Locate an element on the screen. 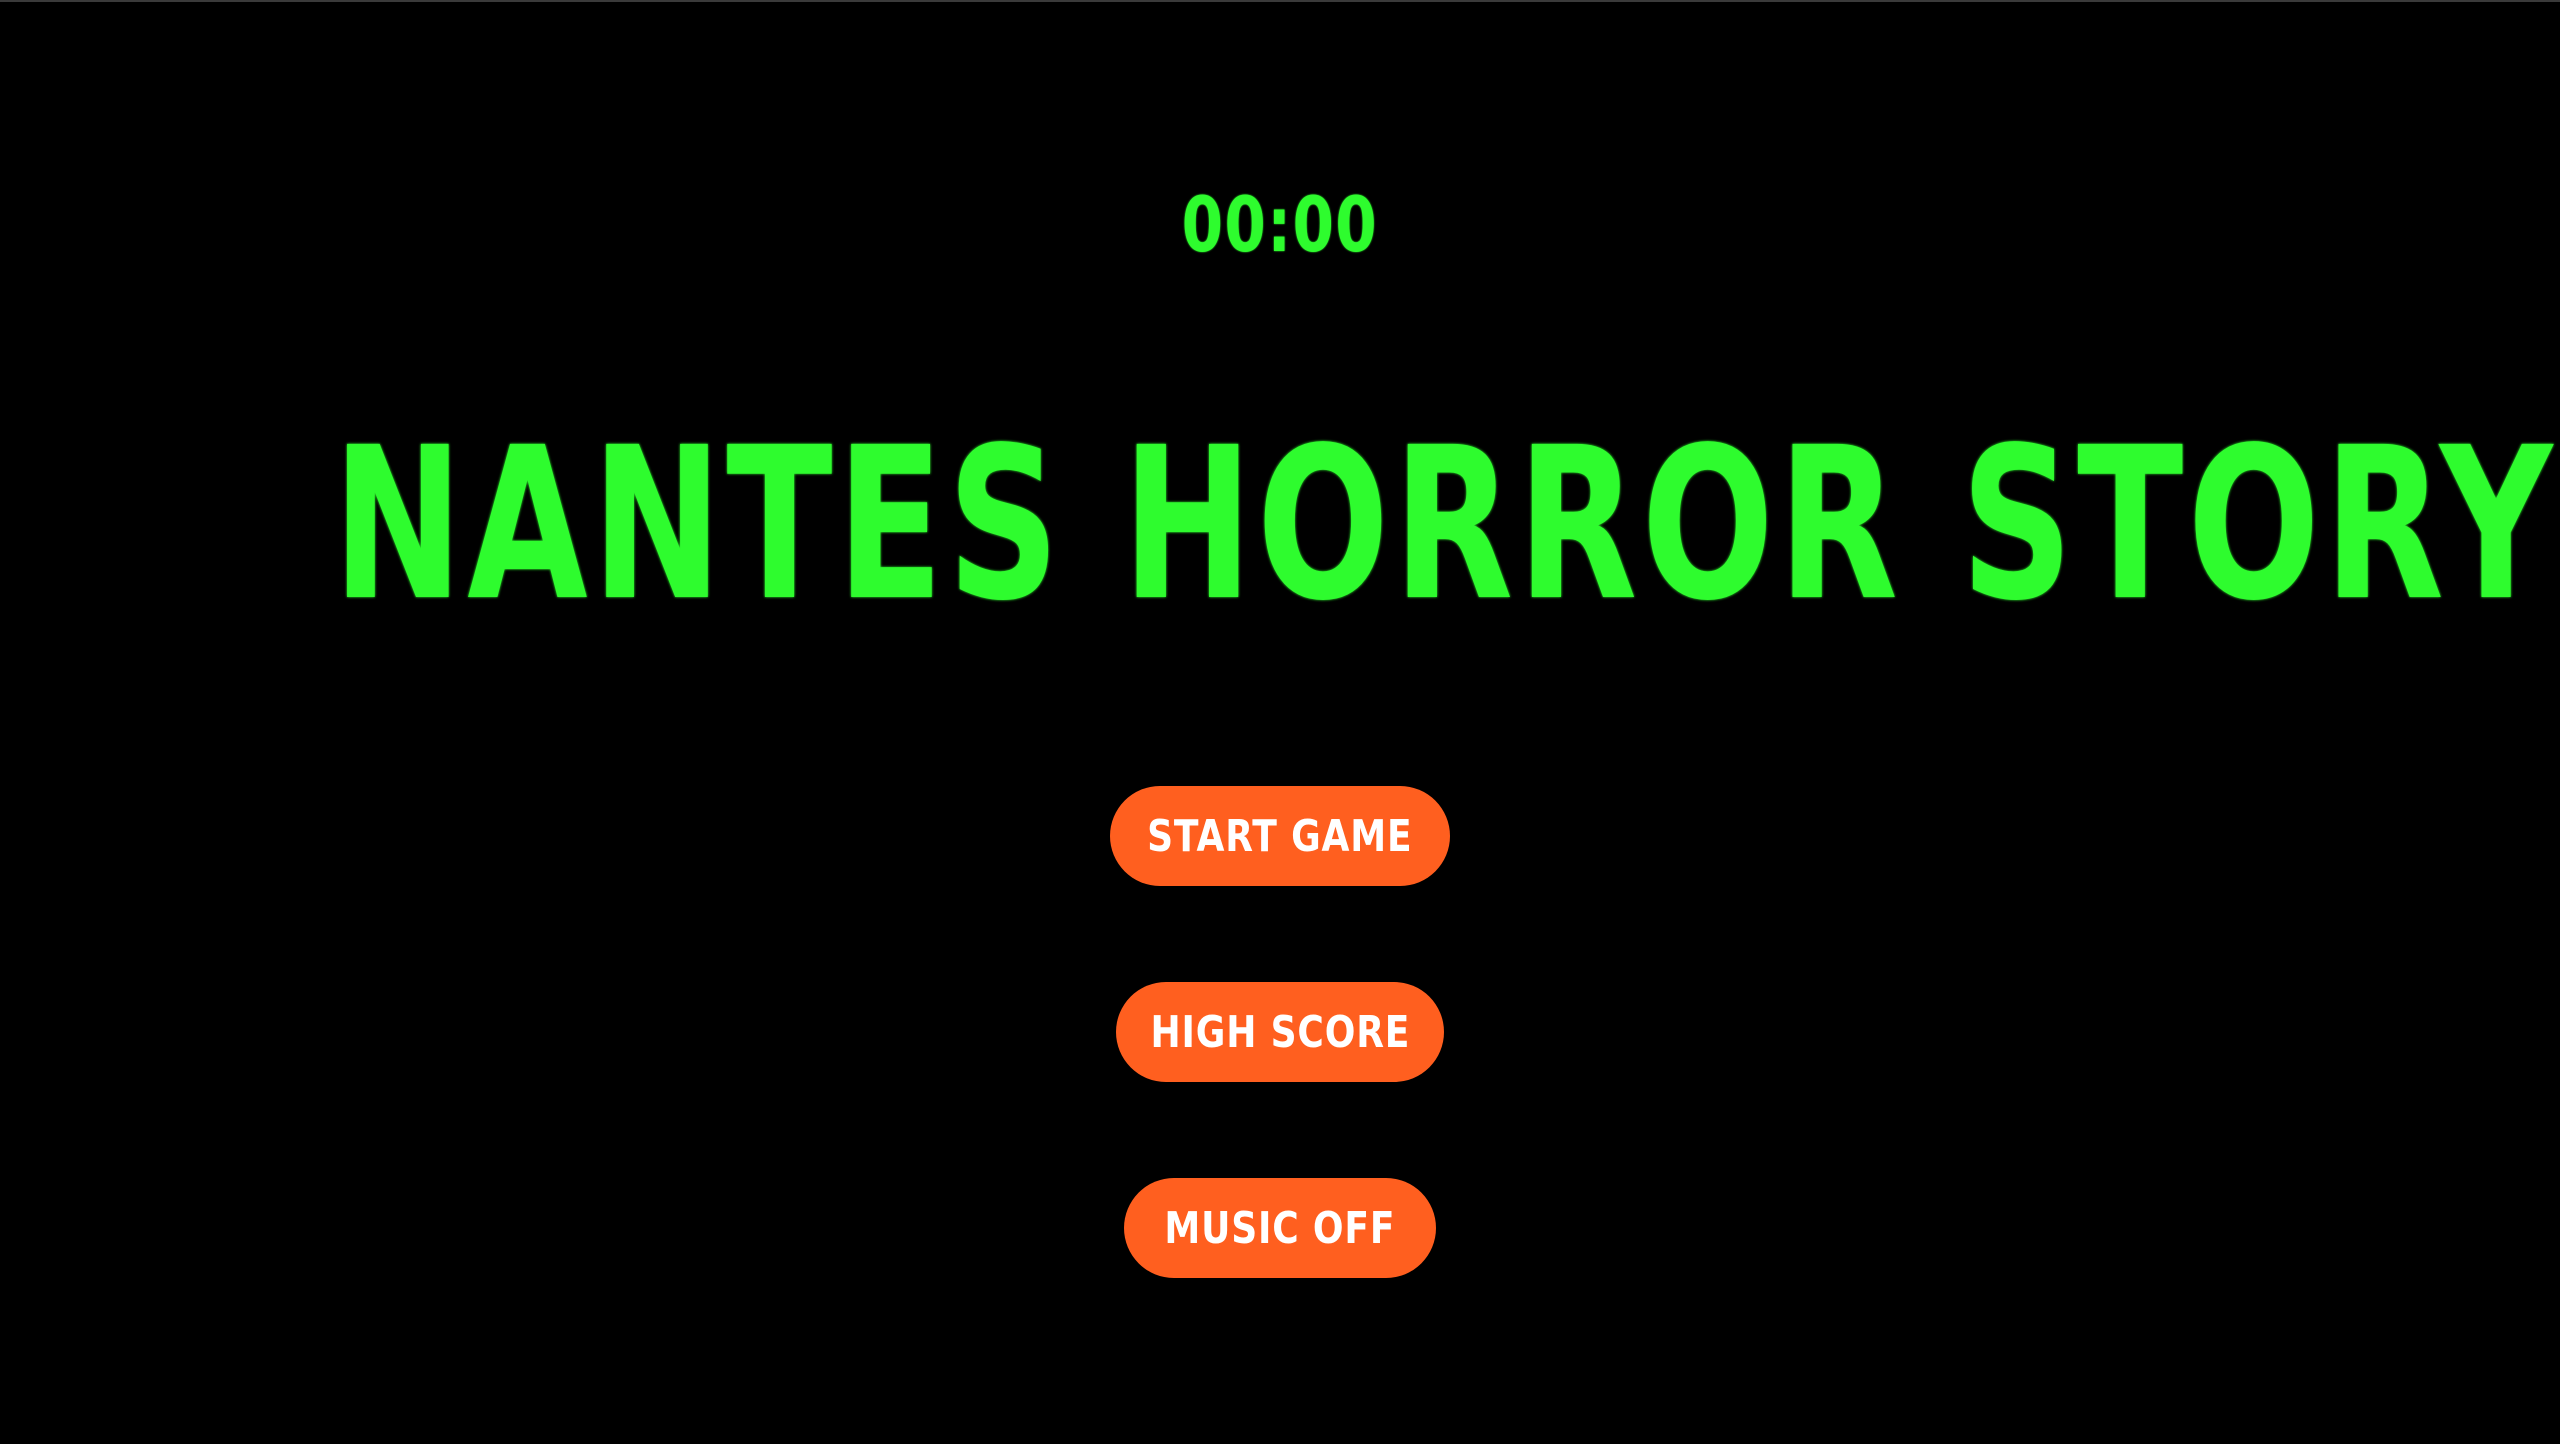  high-score-button: HIGH SCORE is located at coordinates (1280, 1032).